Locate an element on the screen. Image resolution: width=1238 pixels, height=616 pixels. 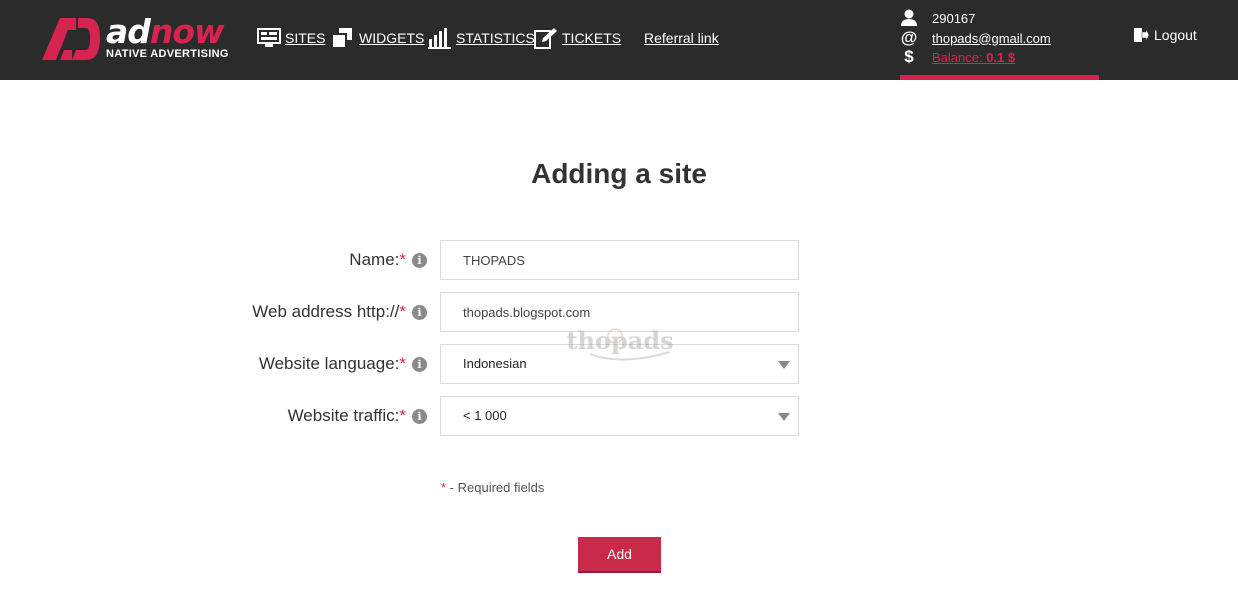
user-balance-row: $ Balance: 0.1 $ is located at coordinates (957, 57).